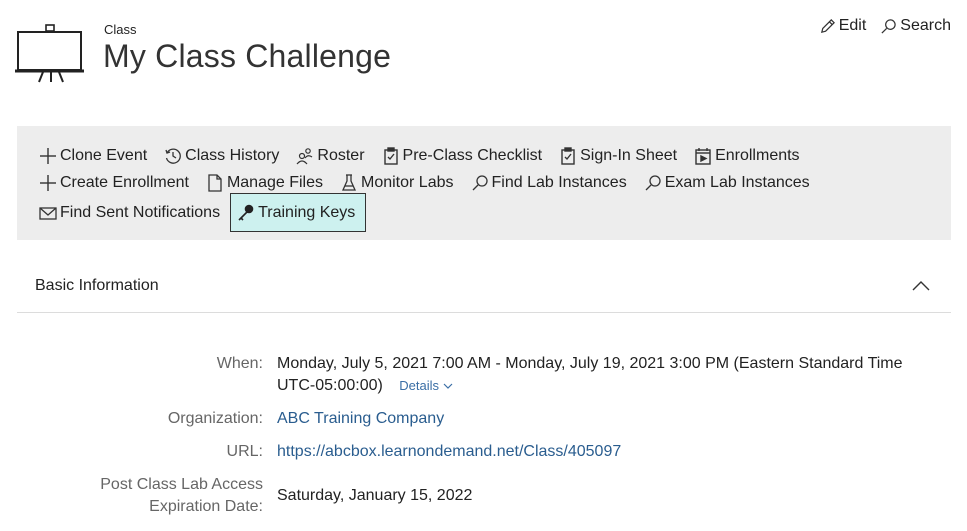 This screenshot has height=531, width=967. I want to click on toolbar-row-3: Find Sent Notifications Training Keys, so click(211, 212).